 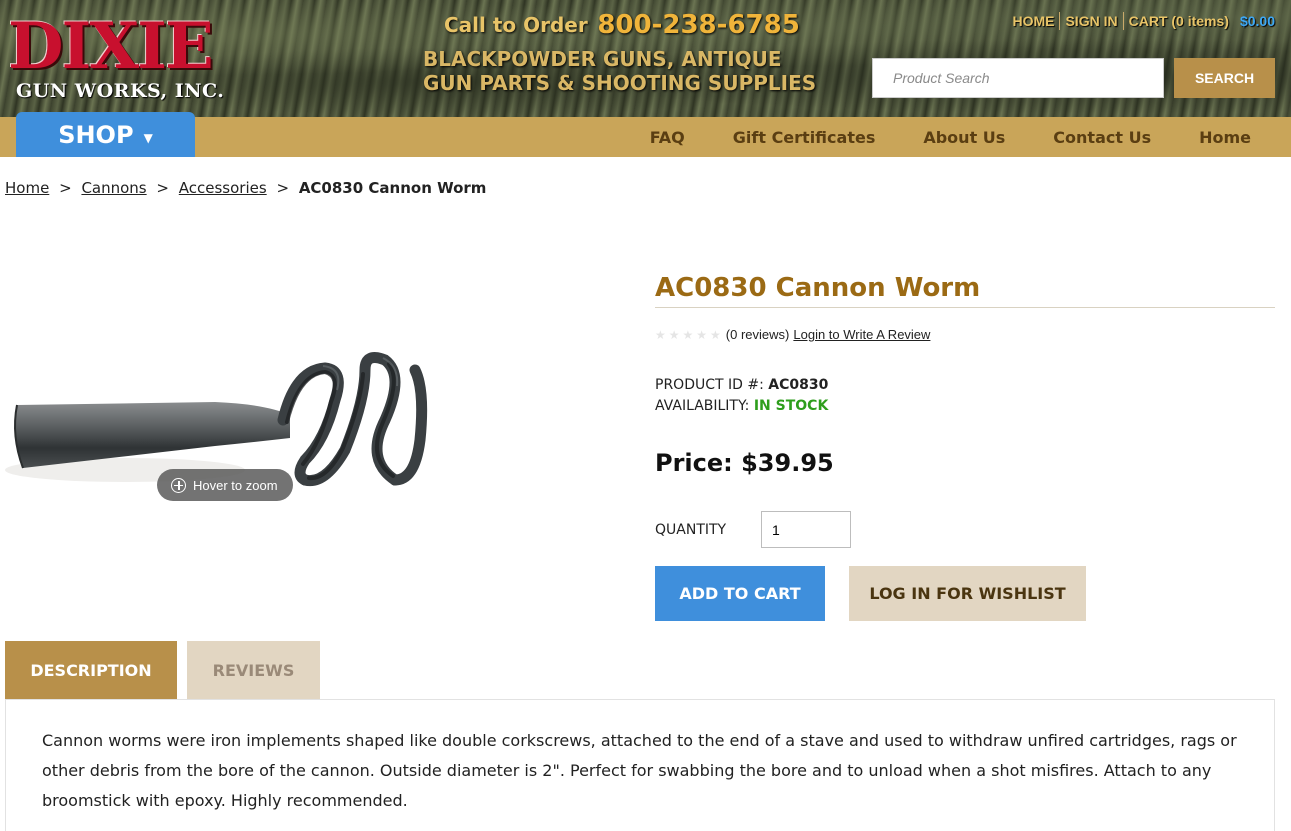 I want to click on breadcrumb-accessories: Accessories, so click(x=223, y=188).